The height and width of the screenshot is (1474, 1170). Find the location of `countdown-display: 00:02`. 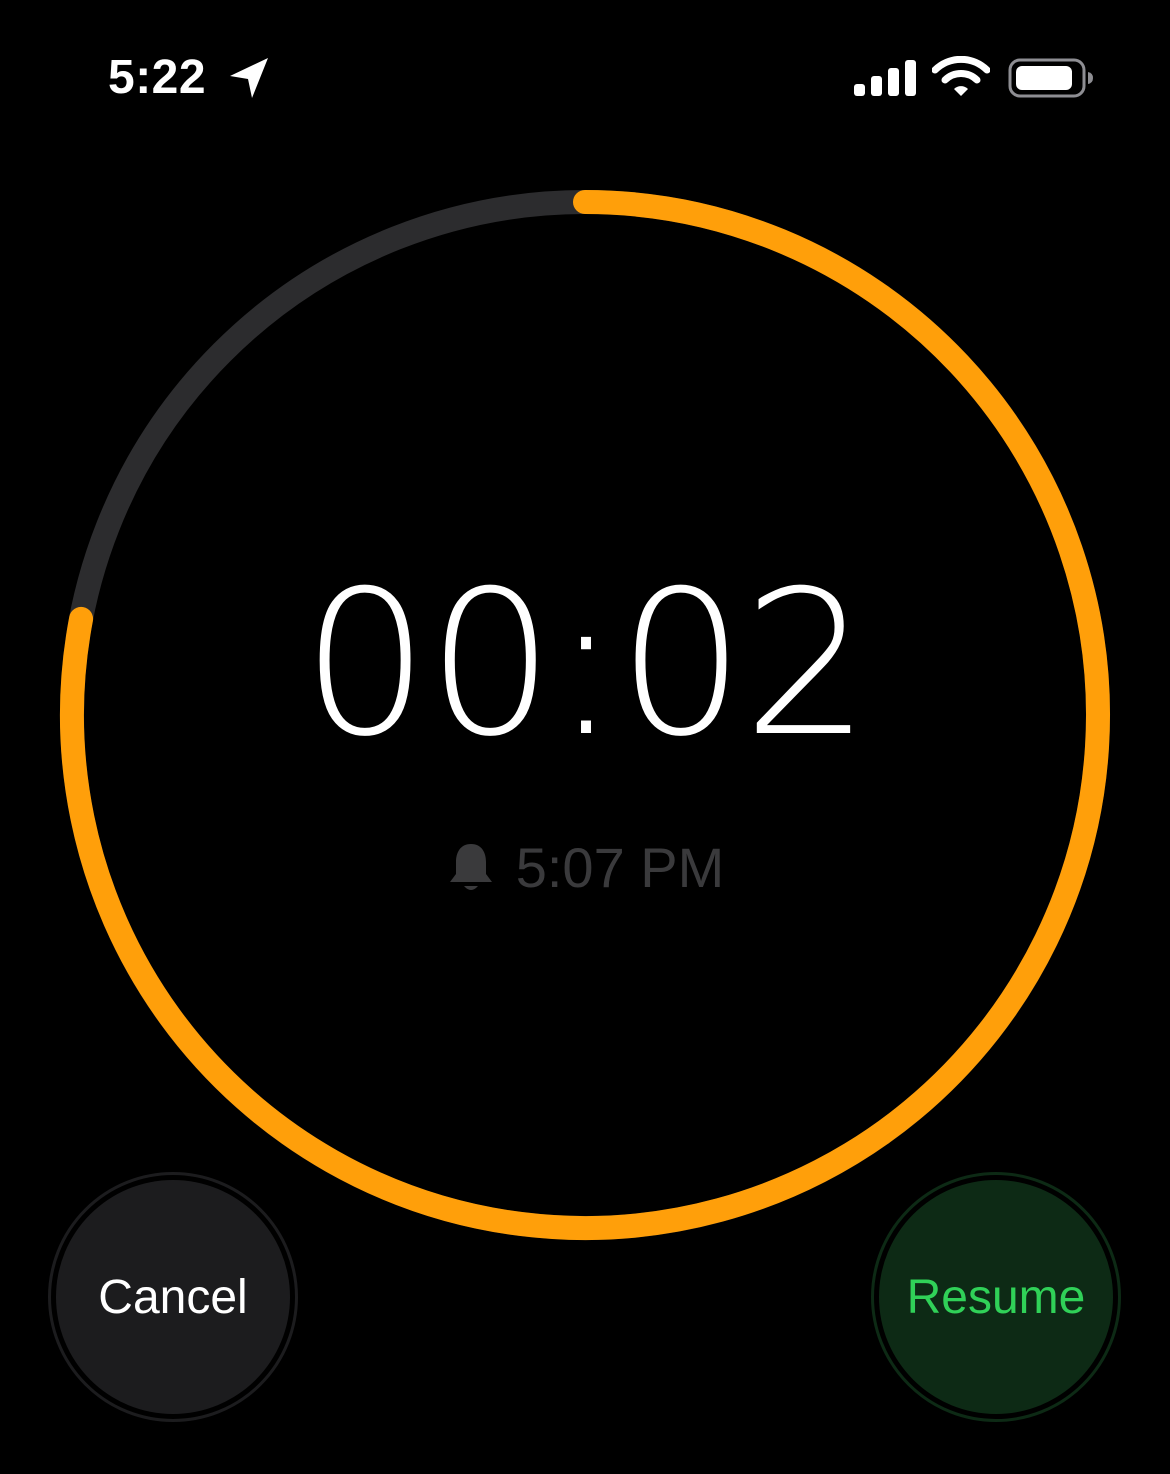

countdown-display: 00:02 is located at coordinates (585, 664).